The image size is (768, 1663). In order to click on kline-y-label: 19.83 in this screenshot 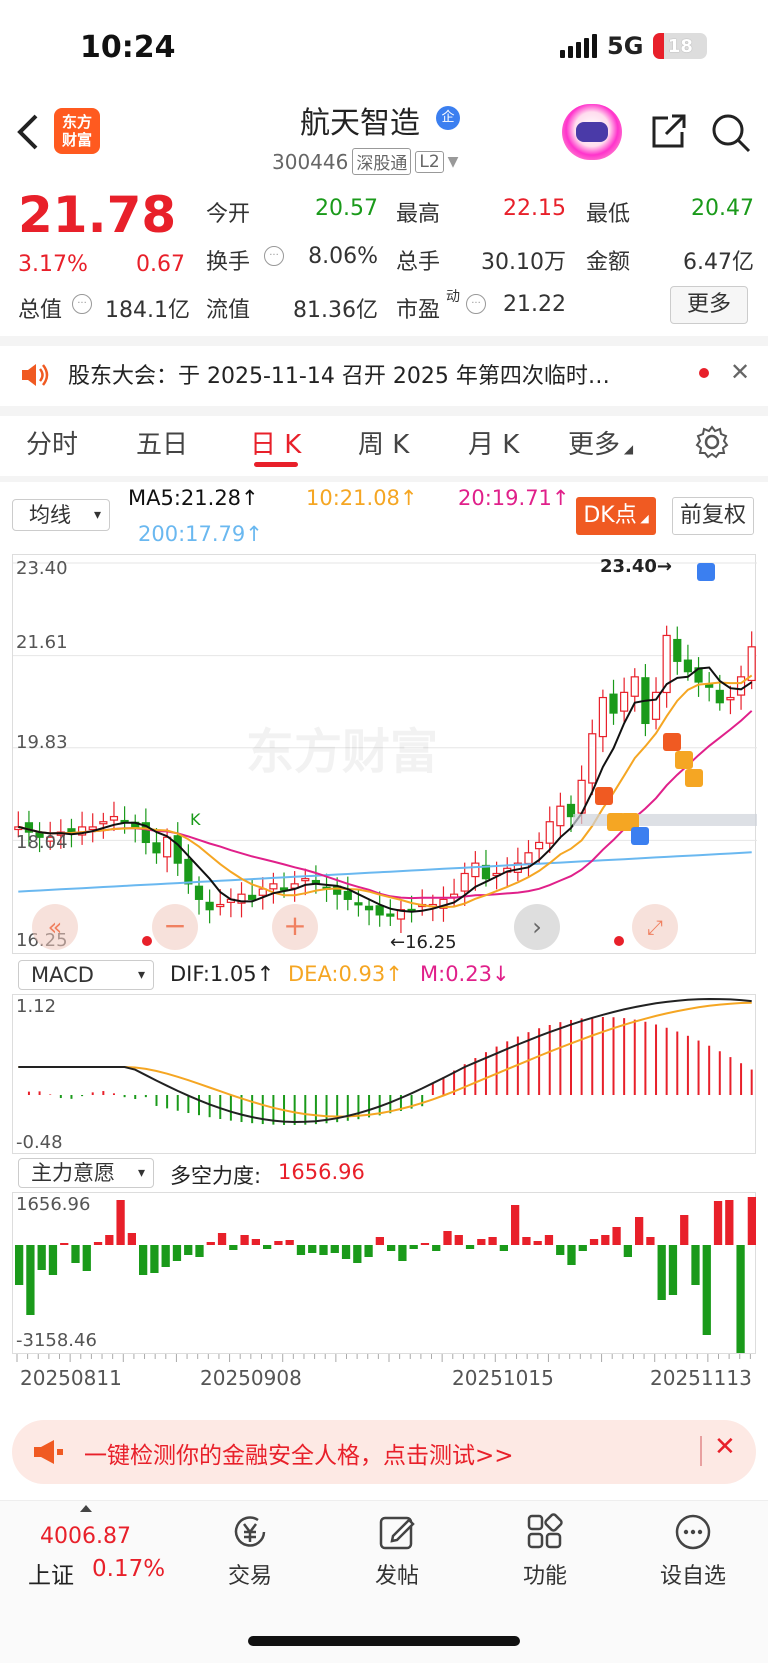, I will do `click(42, 742)`.